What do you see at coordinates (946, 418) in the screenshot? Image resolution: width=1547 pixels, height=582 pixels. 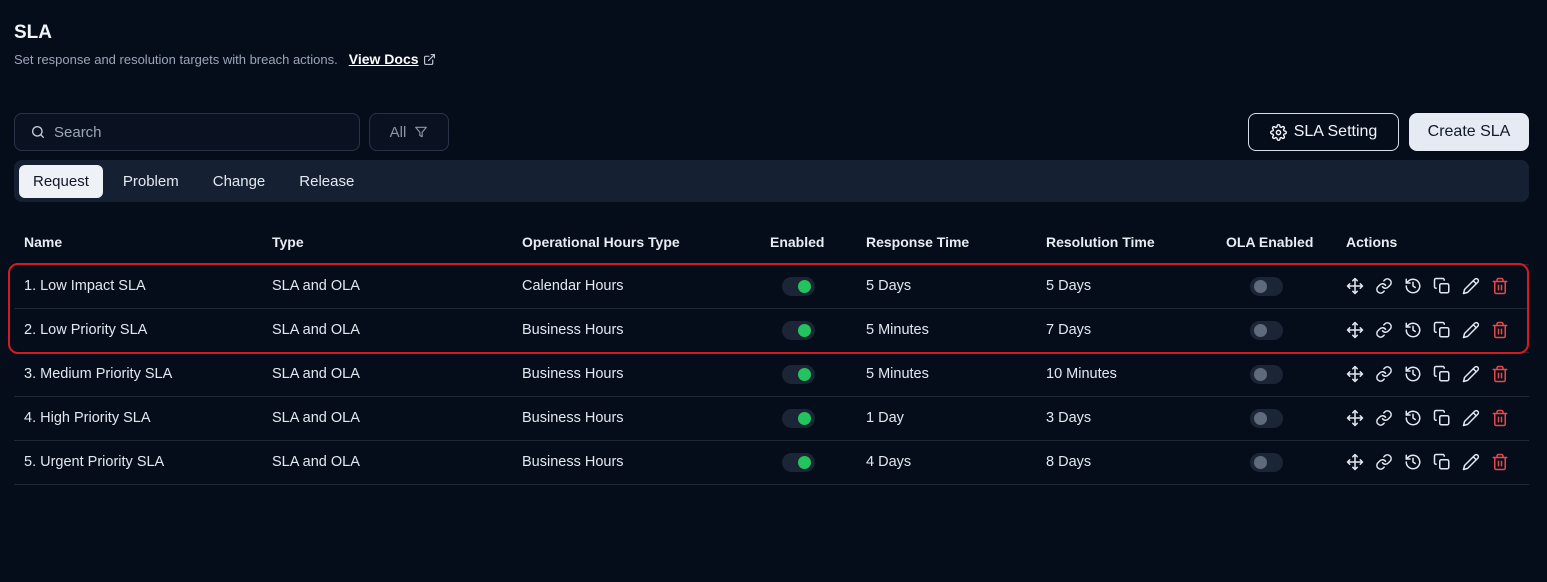 I see `cell-response: 1 Day` at bounding box center [946, 418].